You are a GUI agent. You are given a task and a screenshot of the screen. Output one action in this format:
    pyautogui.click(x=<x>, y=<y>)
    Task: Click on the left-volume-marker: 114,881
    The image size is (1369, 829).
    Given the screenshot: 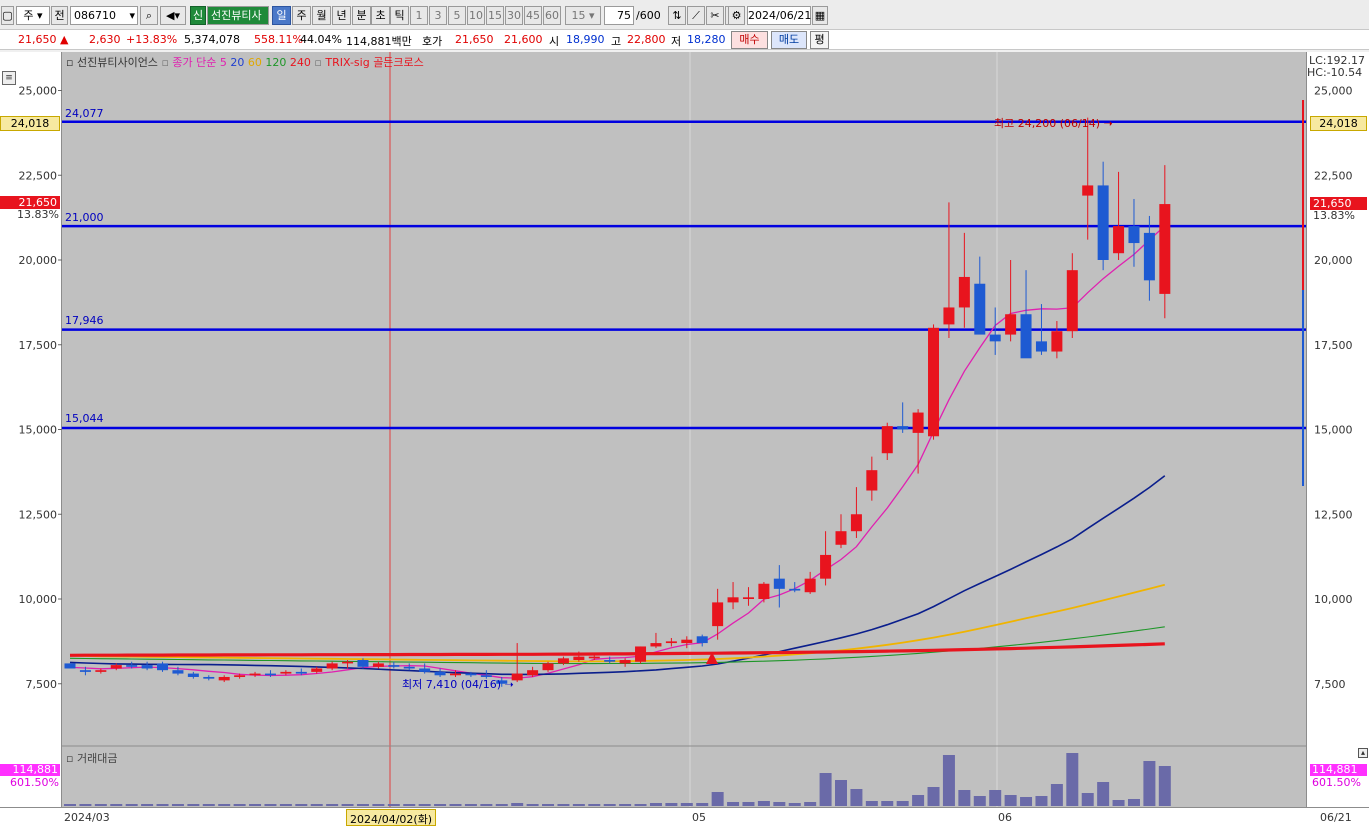 What is the action you would take?
    pyautogui.click(x=30, y=770)
    